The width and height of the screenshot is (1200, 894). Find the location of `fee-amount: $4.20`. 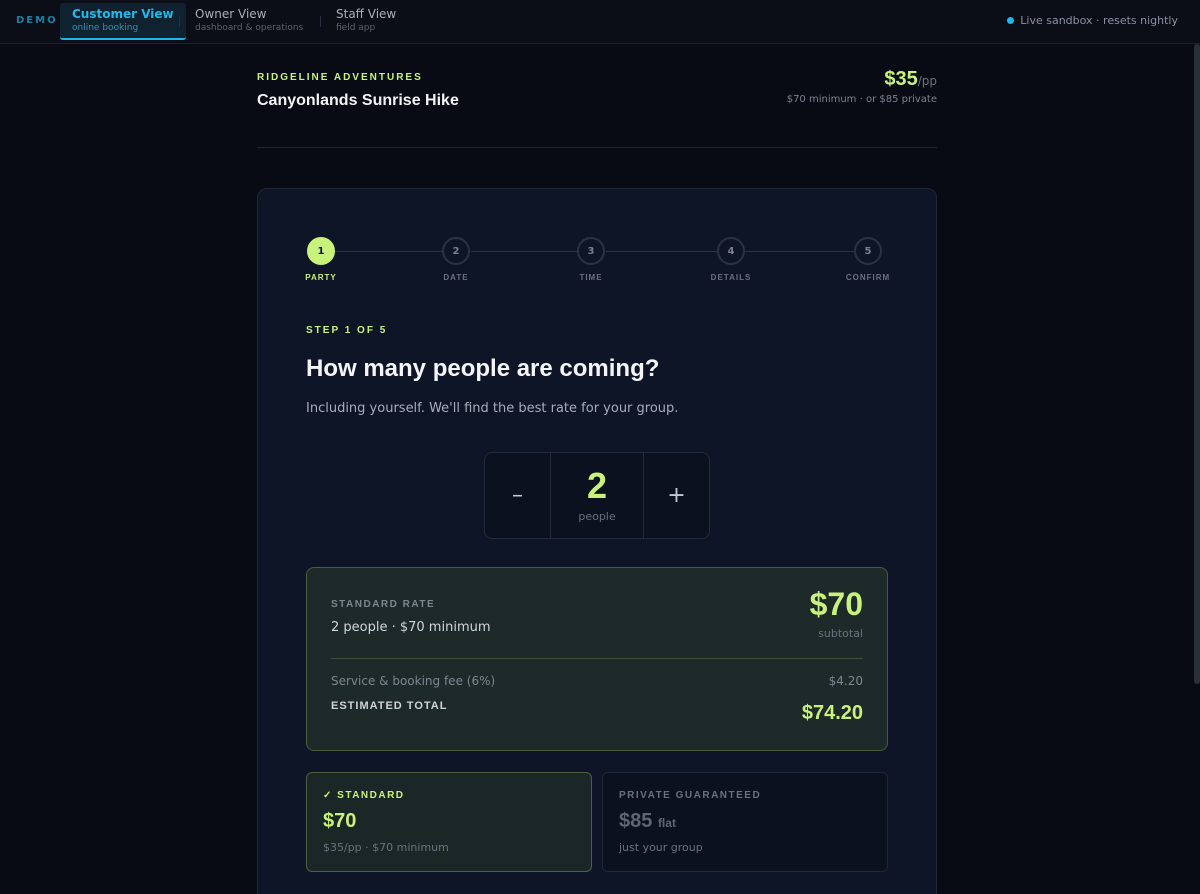

fee-amount: $4.20 is located at coordinates (845, 681).